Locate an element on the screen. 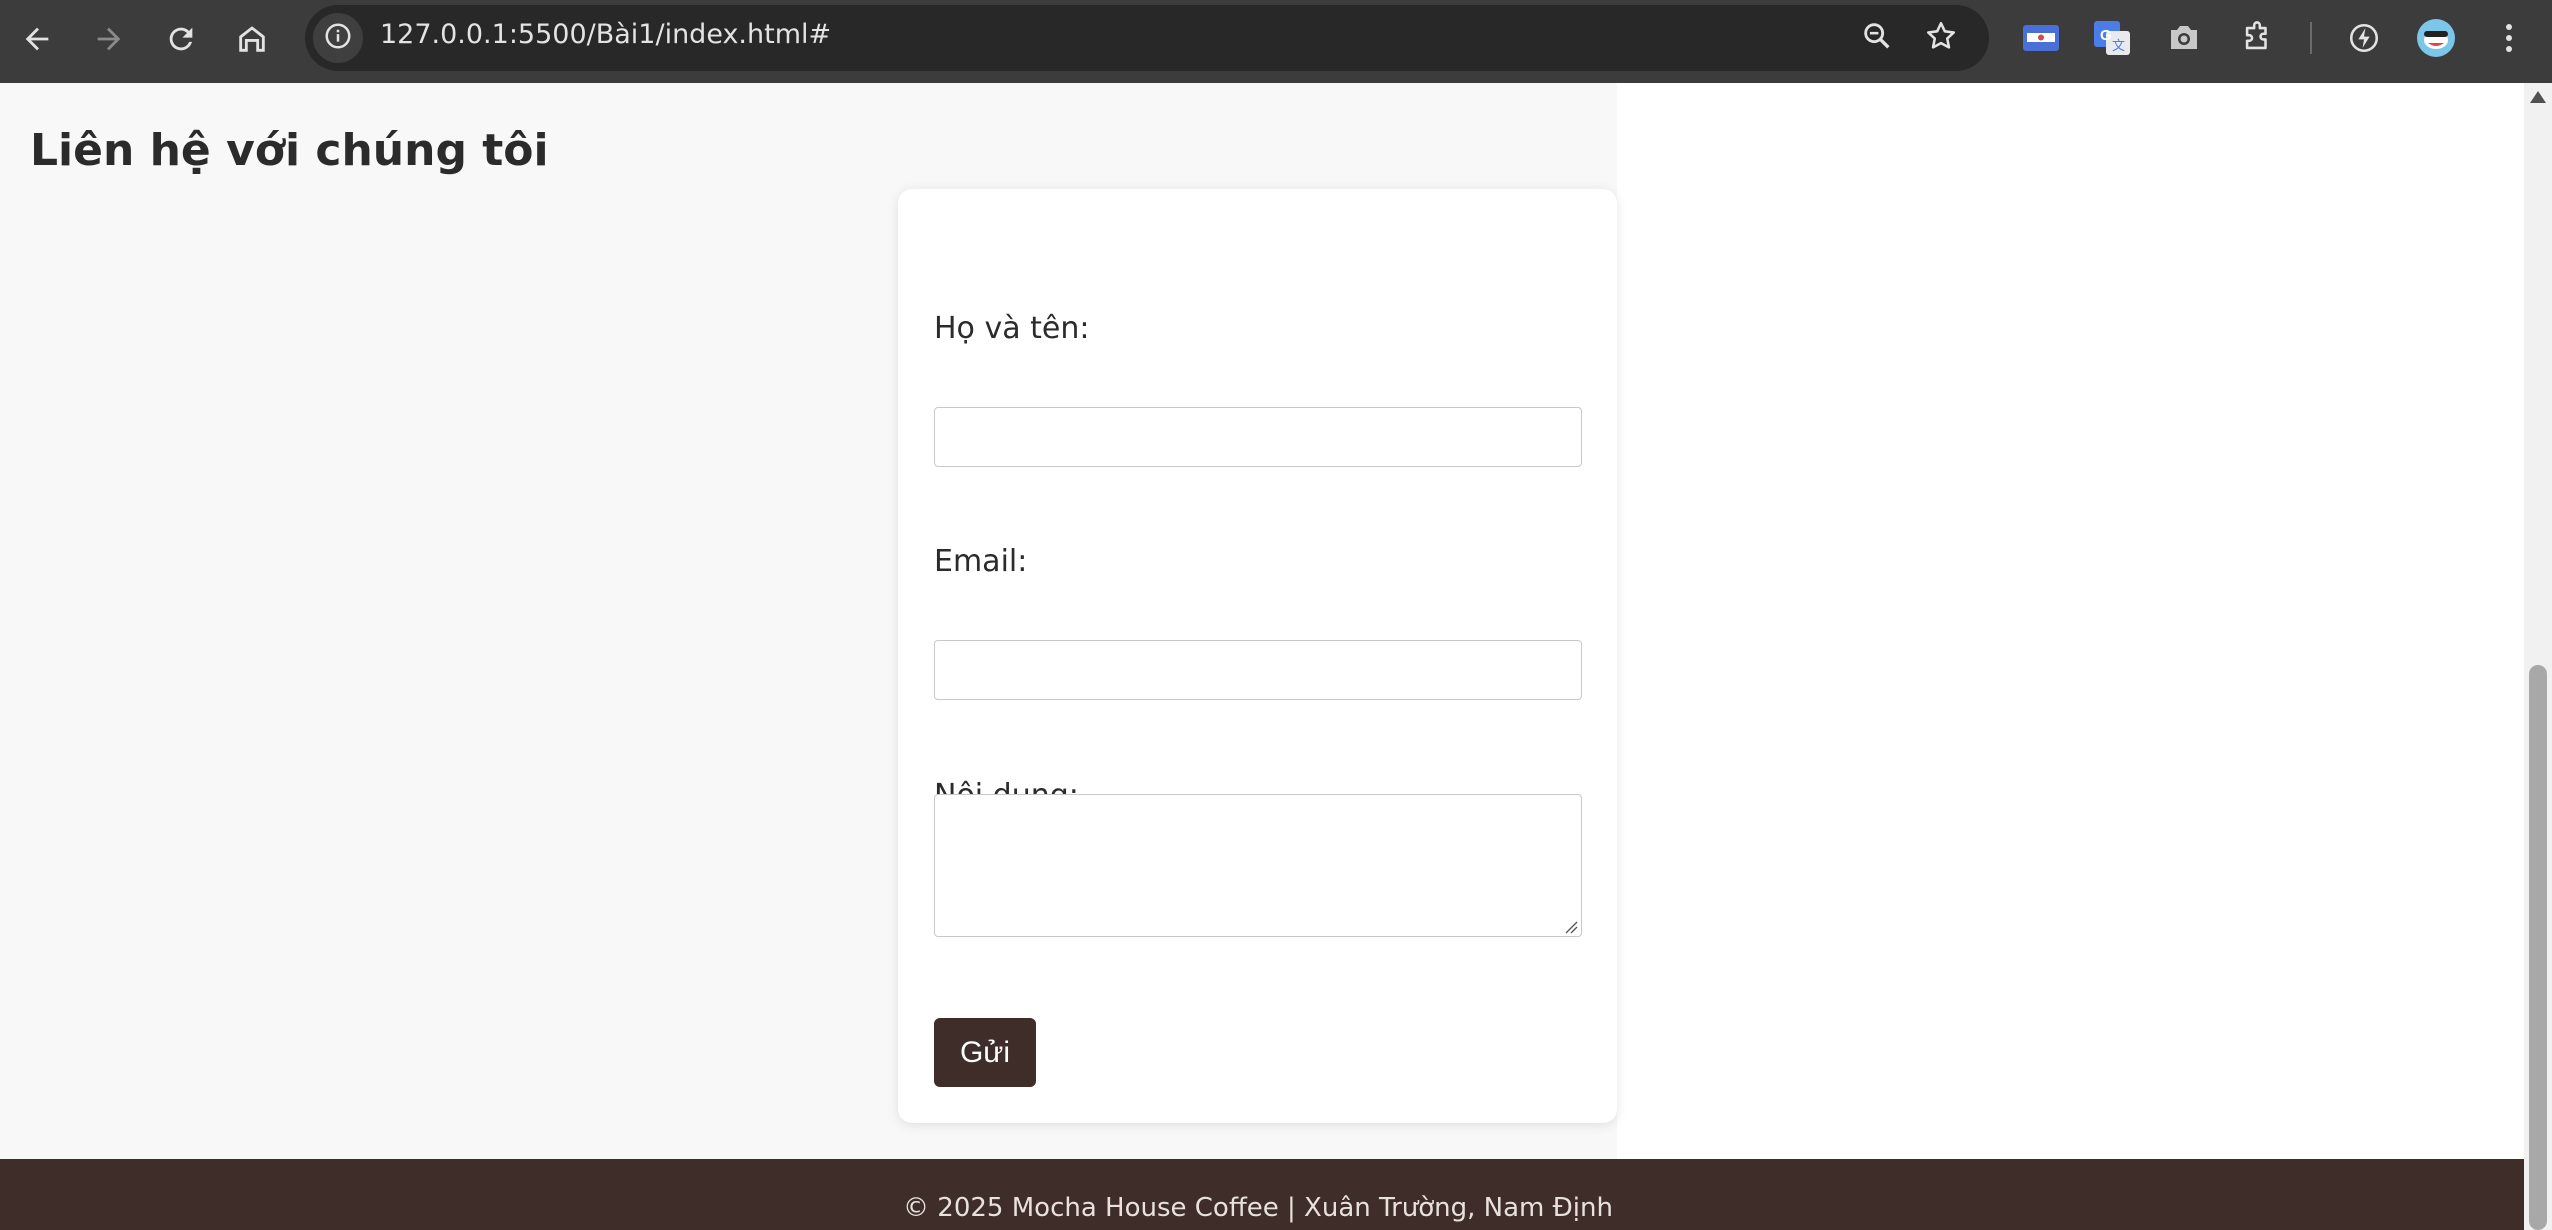  camera-extension-button is located at coordinates (2184, 40).